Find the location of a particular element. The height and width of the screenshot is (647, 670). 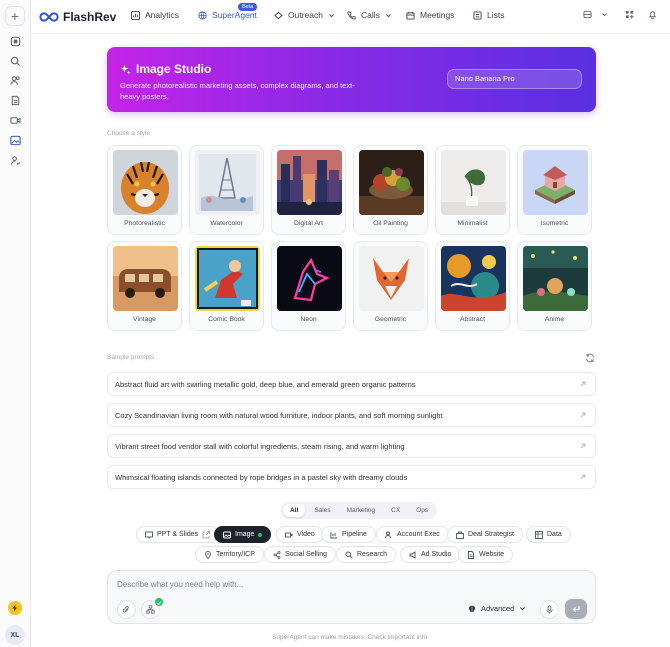

agent-chip-deal-strategist: Deal Strategist is located at coordinates (485, 534).